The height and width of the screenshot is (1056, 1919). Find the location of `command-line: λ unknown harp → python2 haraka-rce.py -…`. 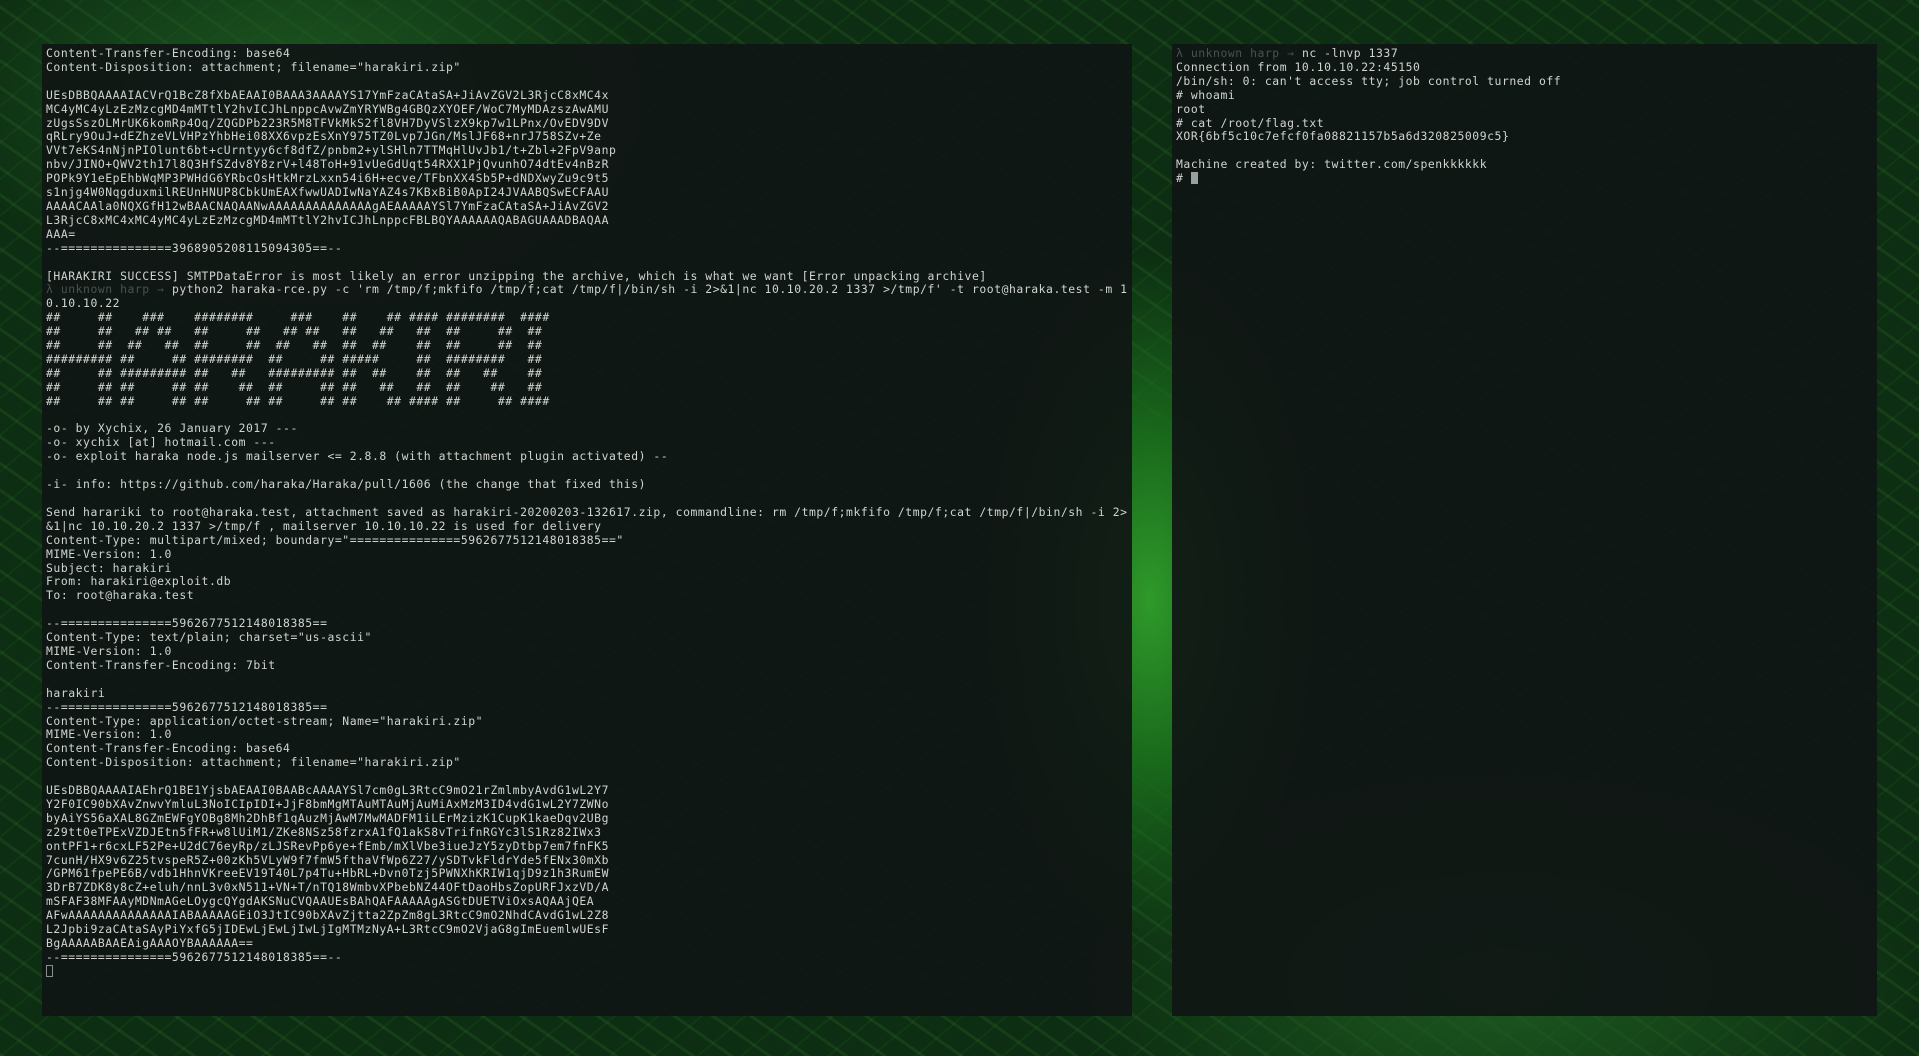

command-line: λ unknown harp → python2 haraka-rce.py -… is located at coordinates (587, 296).